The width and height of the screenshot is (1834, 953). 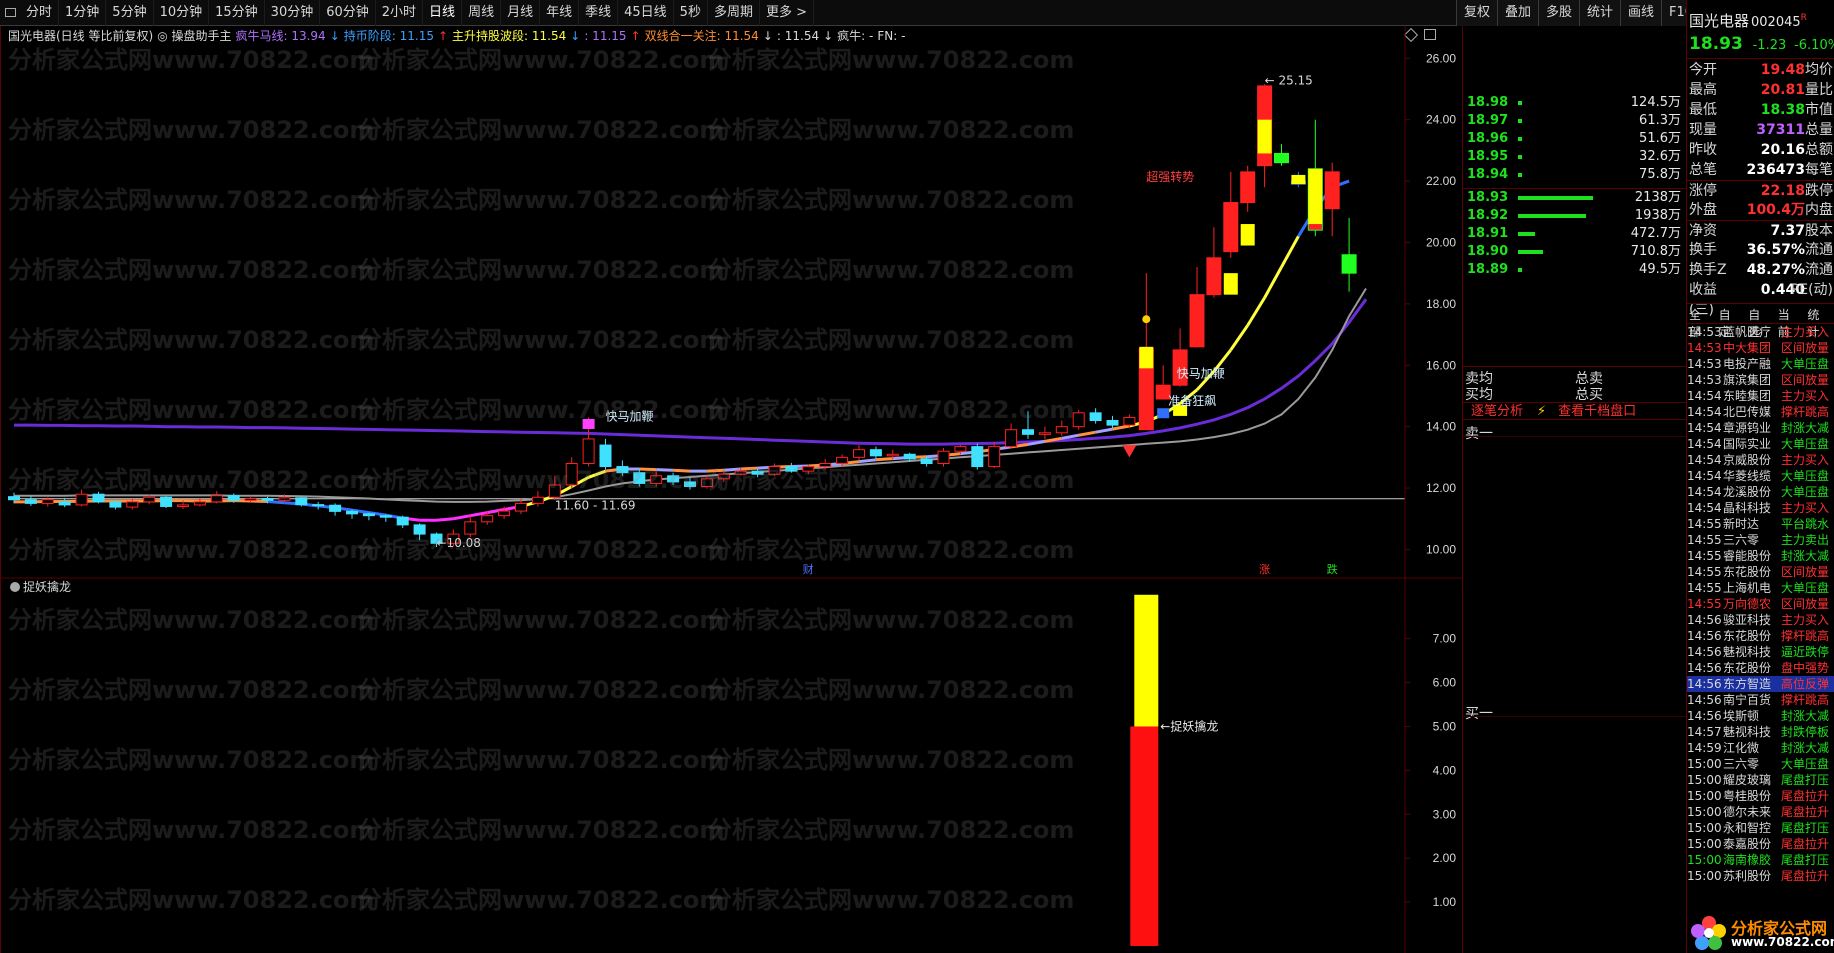 I want to click on feed-stock: 泰嘉股份, so click(x=1747, y=844).